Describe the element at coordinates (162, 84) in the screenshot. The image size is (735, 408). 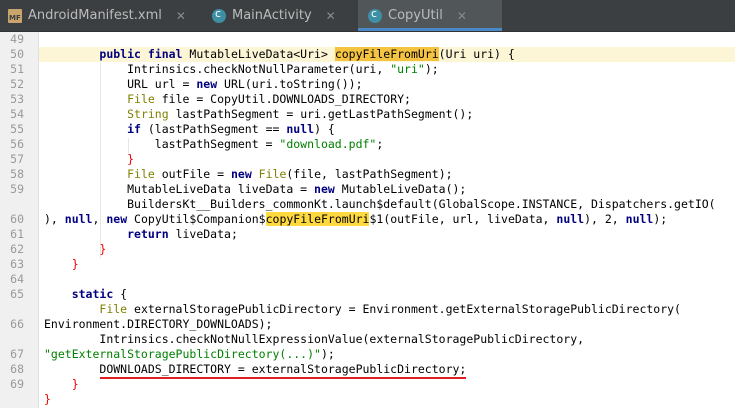
I see `code-text: URL url =` at that location.